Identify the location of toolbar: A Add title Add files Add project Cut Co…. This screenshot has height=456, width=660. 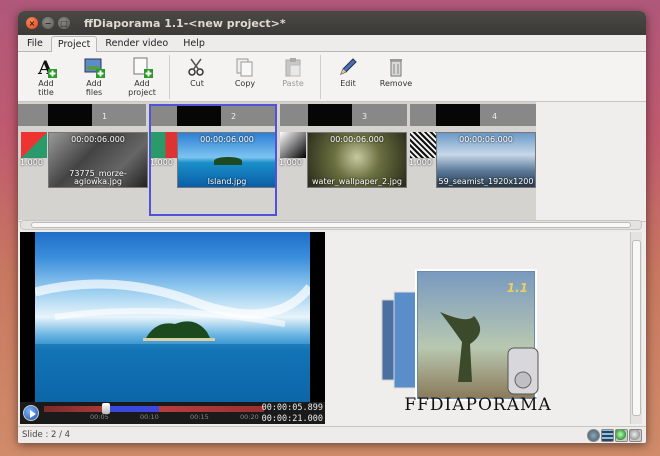
(332, 77).